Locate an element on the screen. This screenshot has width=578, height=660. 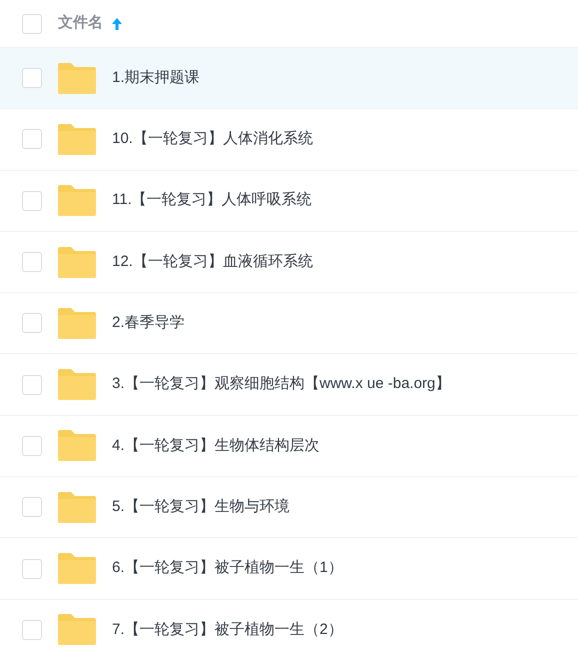
file-name: 2.春季导学 is located at coordinates (148, 323).